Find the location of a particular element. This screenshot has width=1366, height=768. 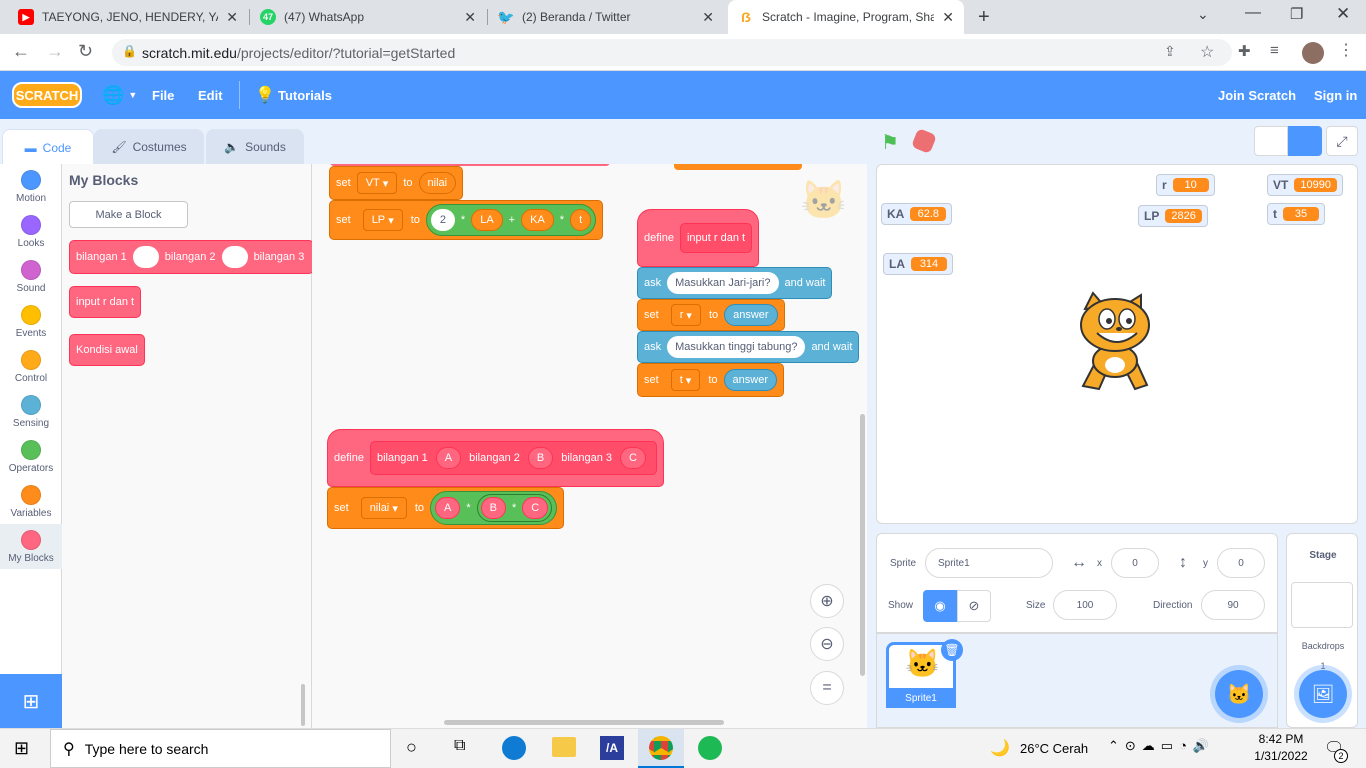

green-flag-icon: ⚑ is located at coordinates (890, 142).